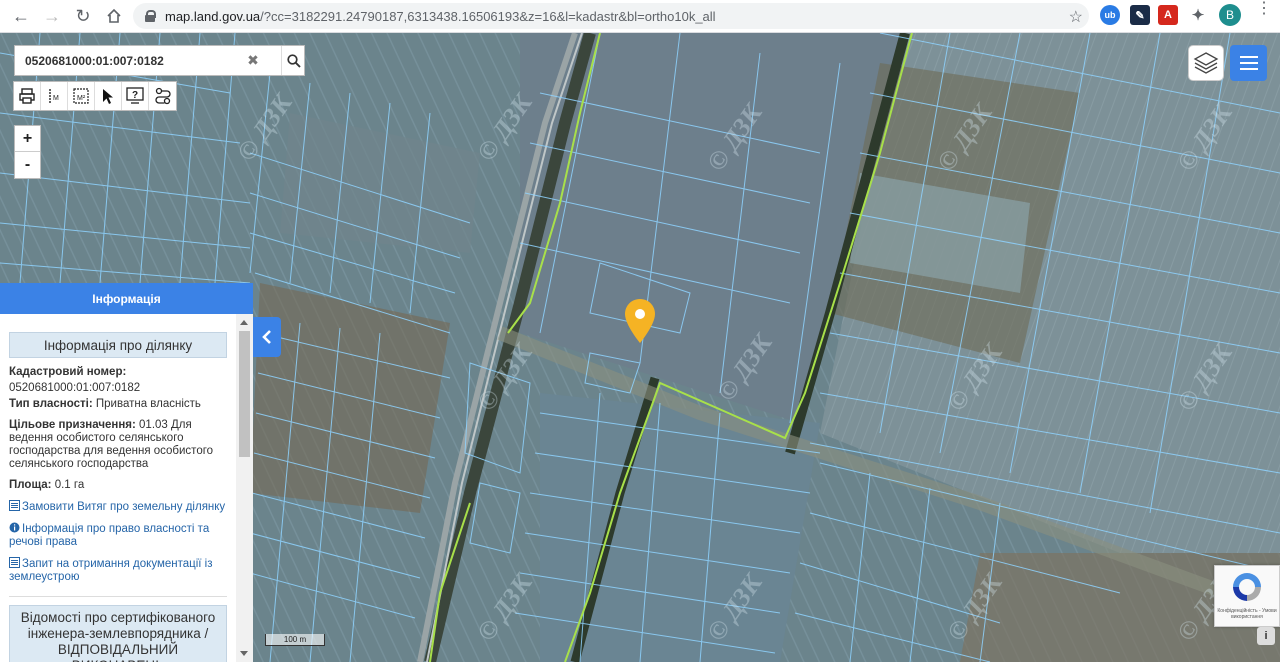 This screenshot has height=662, width=1280. Describe the element at coordinates (295, 640) in the screenshot. I see `scale-bar: 100 m` at that location.